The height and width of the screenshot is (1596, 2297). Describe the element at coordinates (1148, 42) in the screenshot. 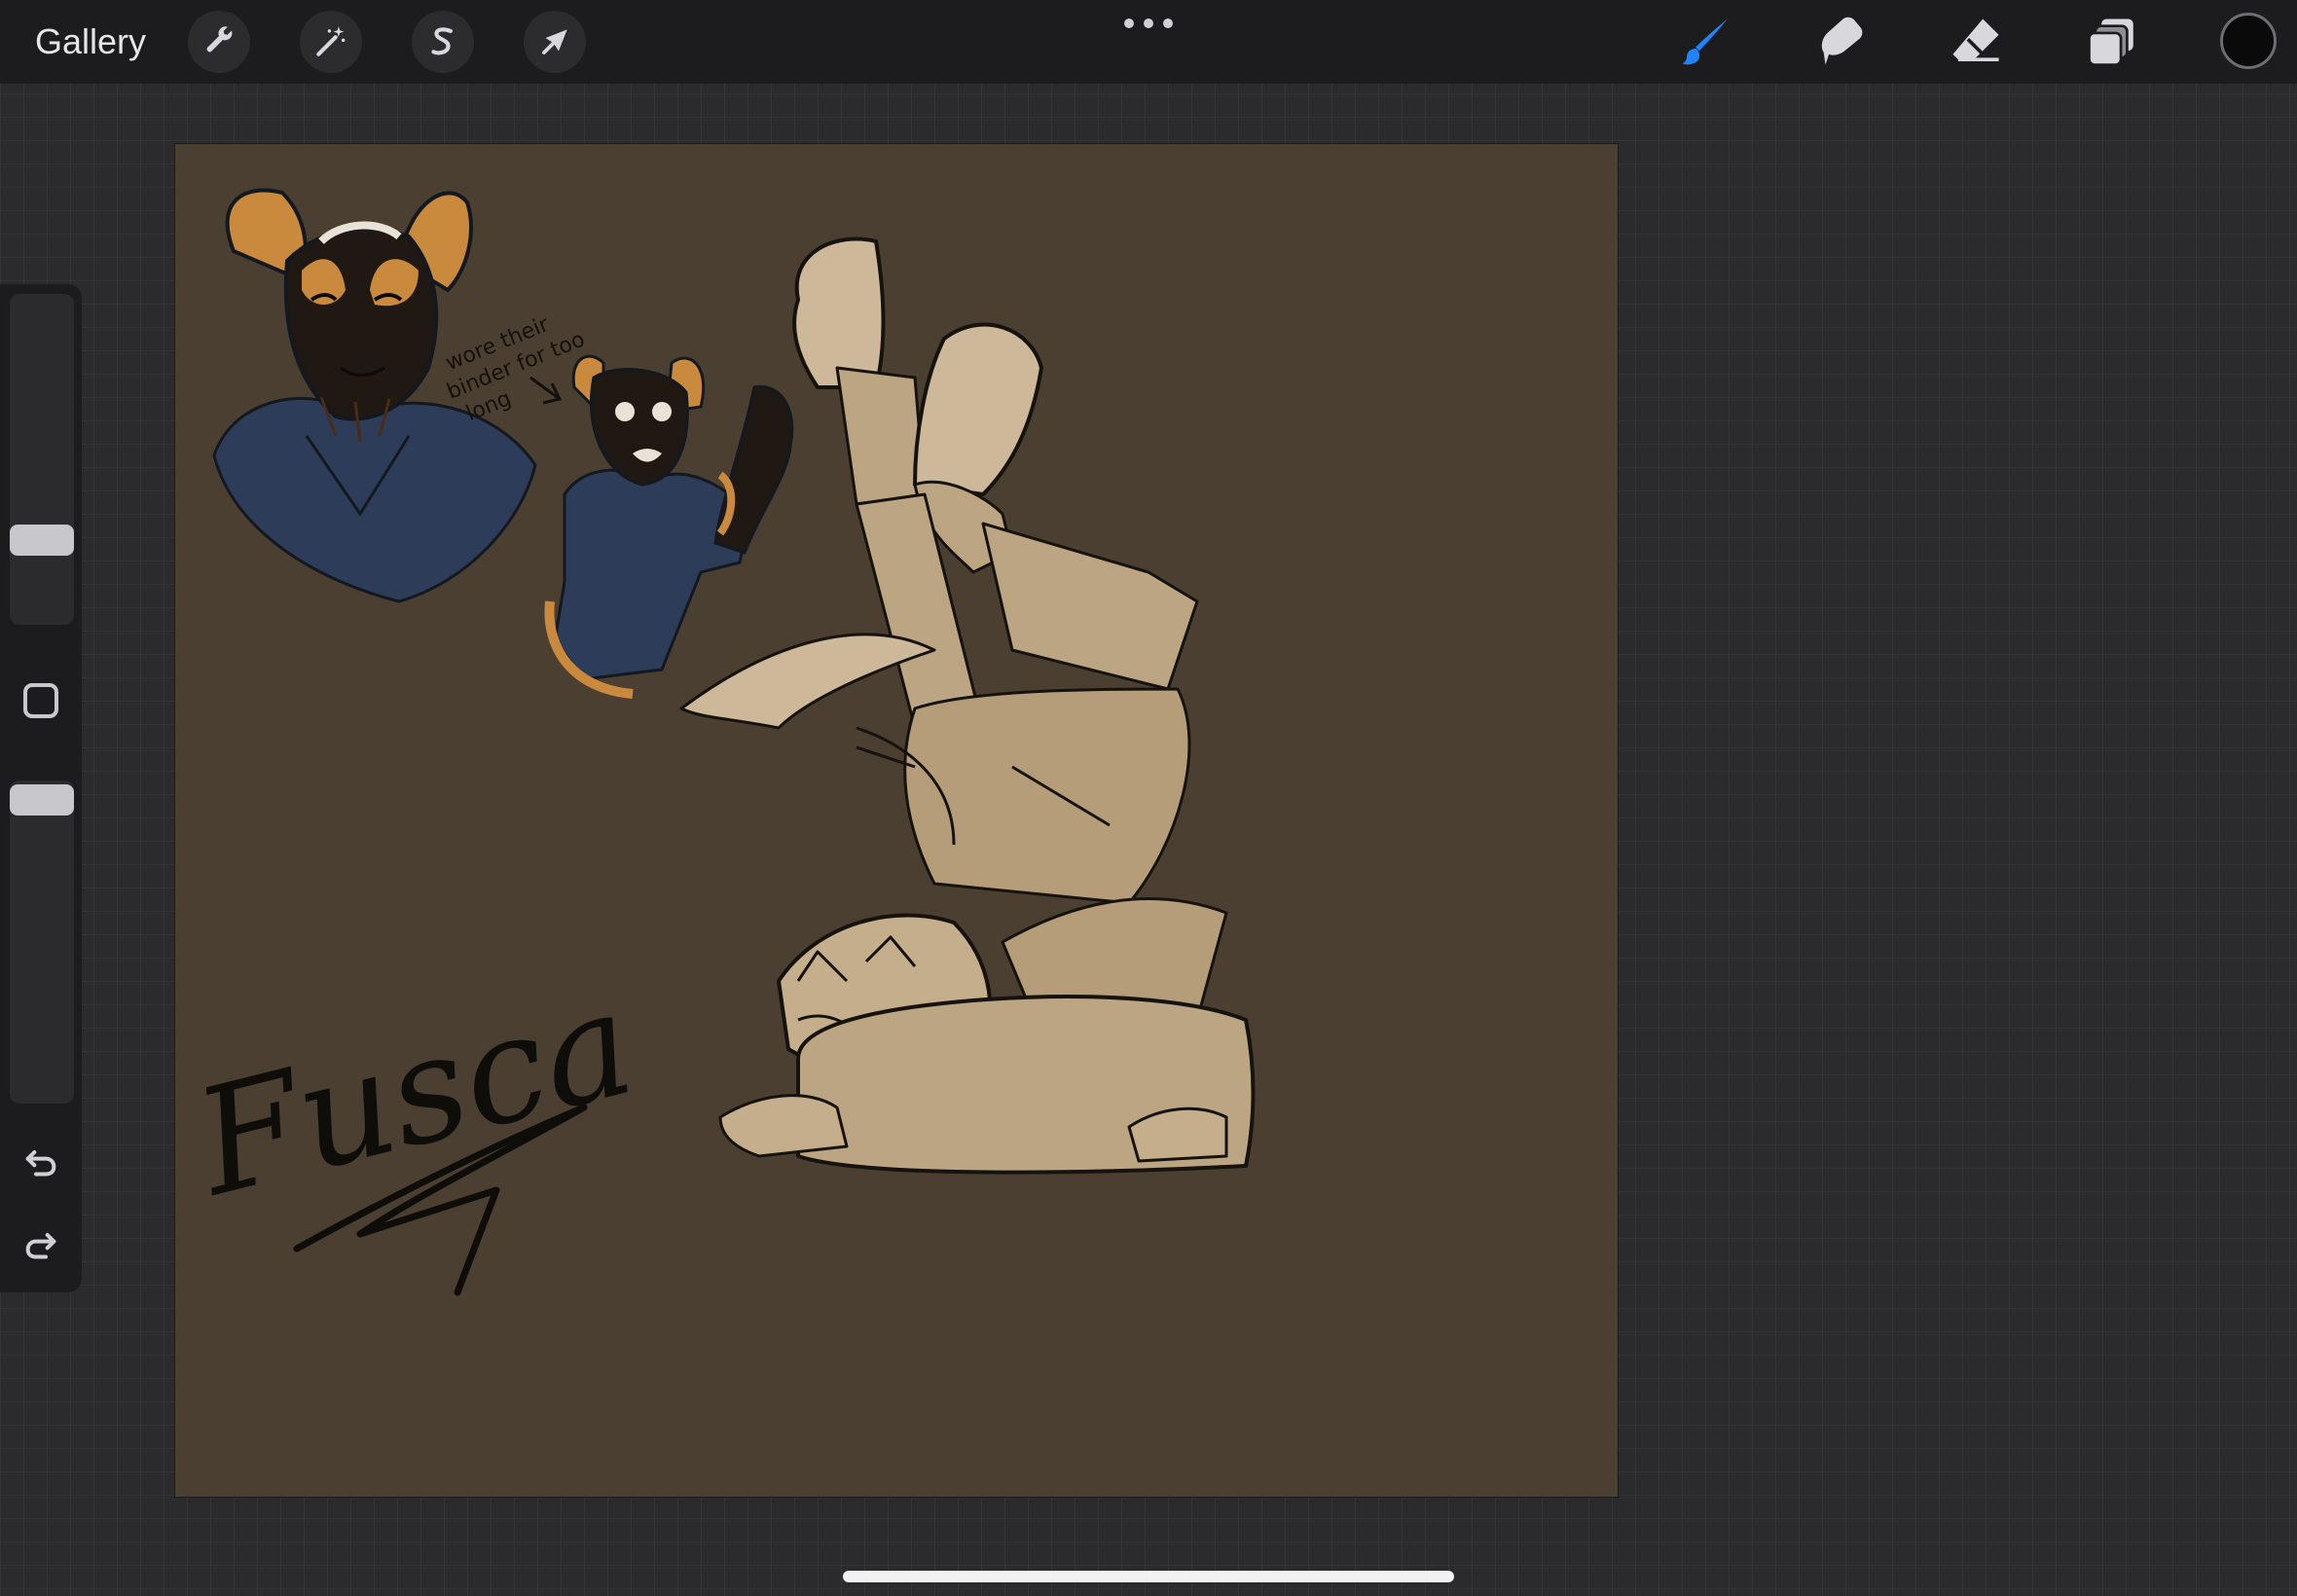

I see `top-toolbar: Gallery` at that location.